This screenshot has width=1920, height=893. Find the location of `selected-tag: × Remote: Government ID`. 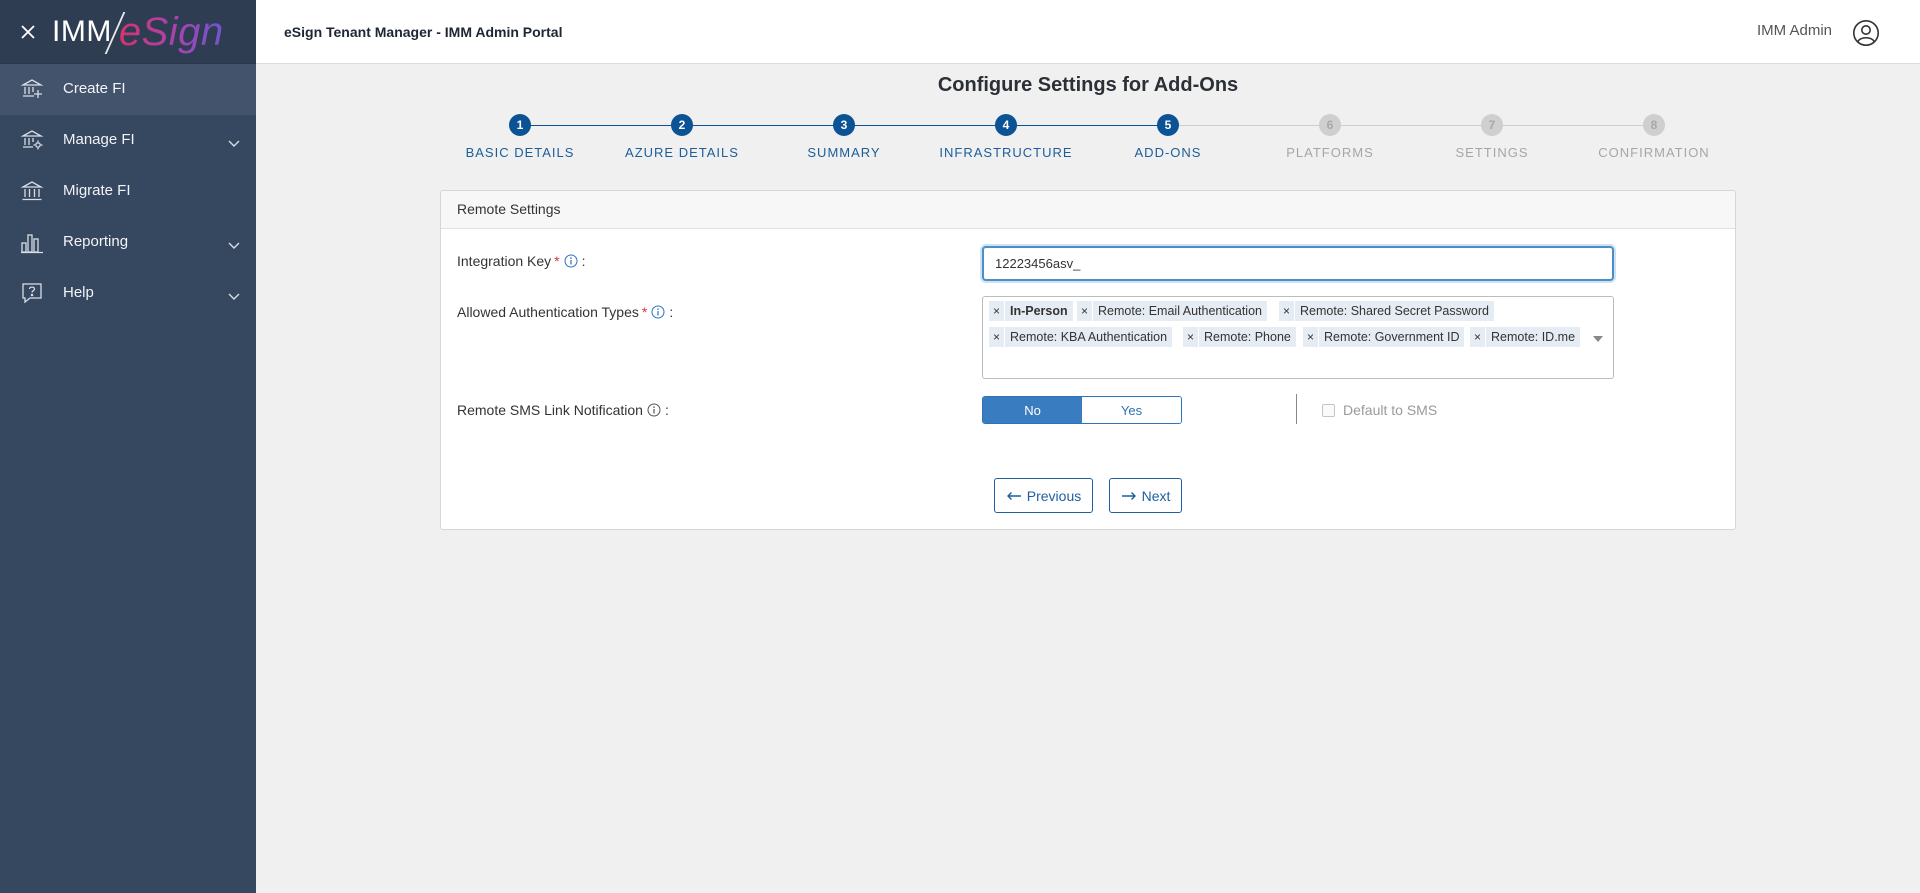

selected-tag: × Remote: Government ID is located at coordinates (1384, 337).